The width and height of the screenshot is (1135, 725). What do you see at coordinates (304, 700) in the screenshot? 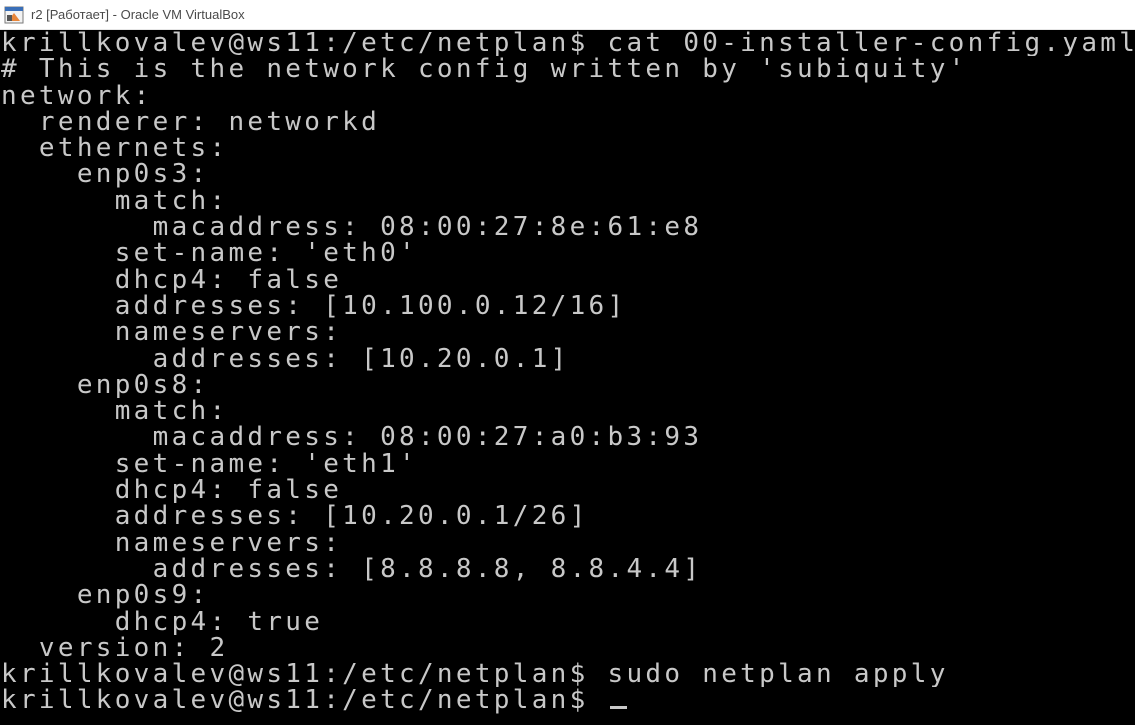
I see `terminal-prompt: krillkovalev@ws11:/etc/netplan$` at bounding box center [304, 700].